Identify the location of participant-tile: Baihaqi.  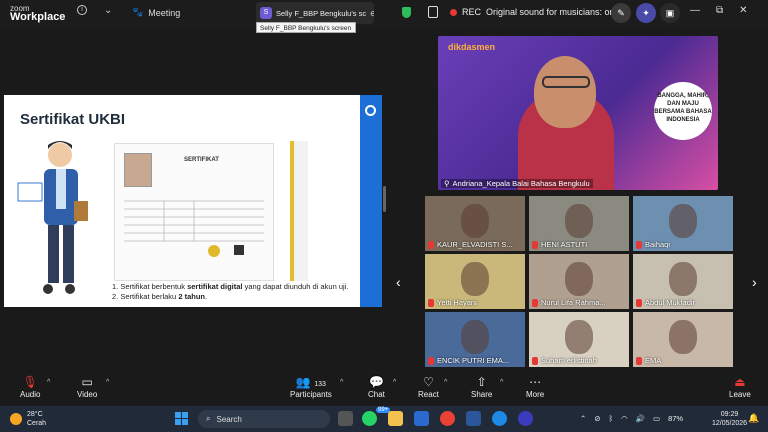
(683, 223).